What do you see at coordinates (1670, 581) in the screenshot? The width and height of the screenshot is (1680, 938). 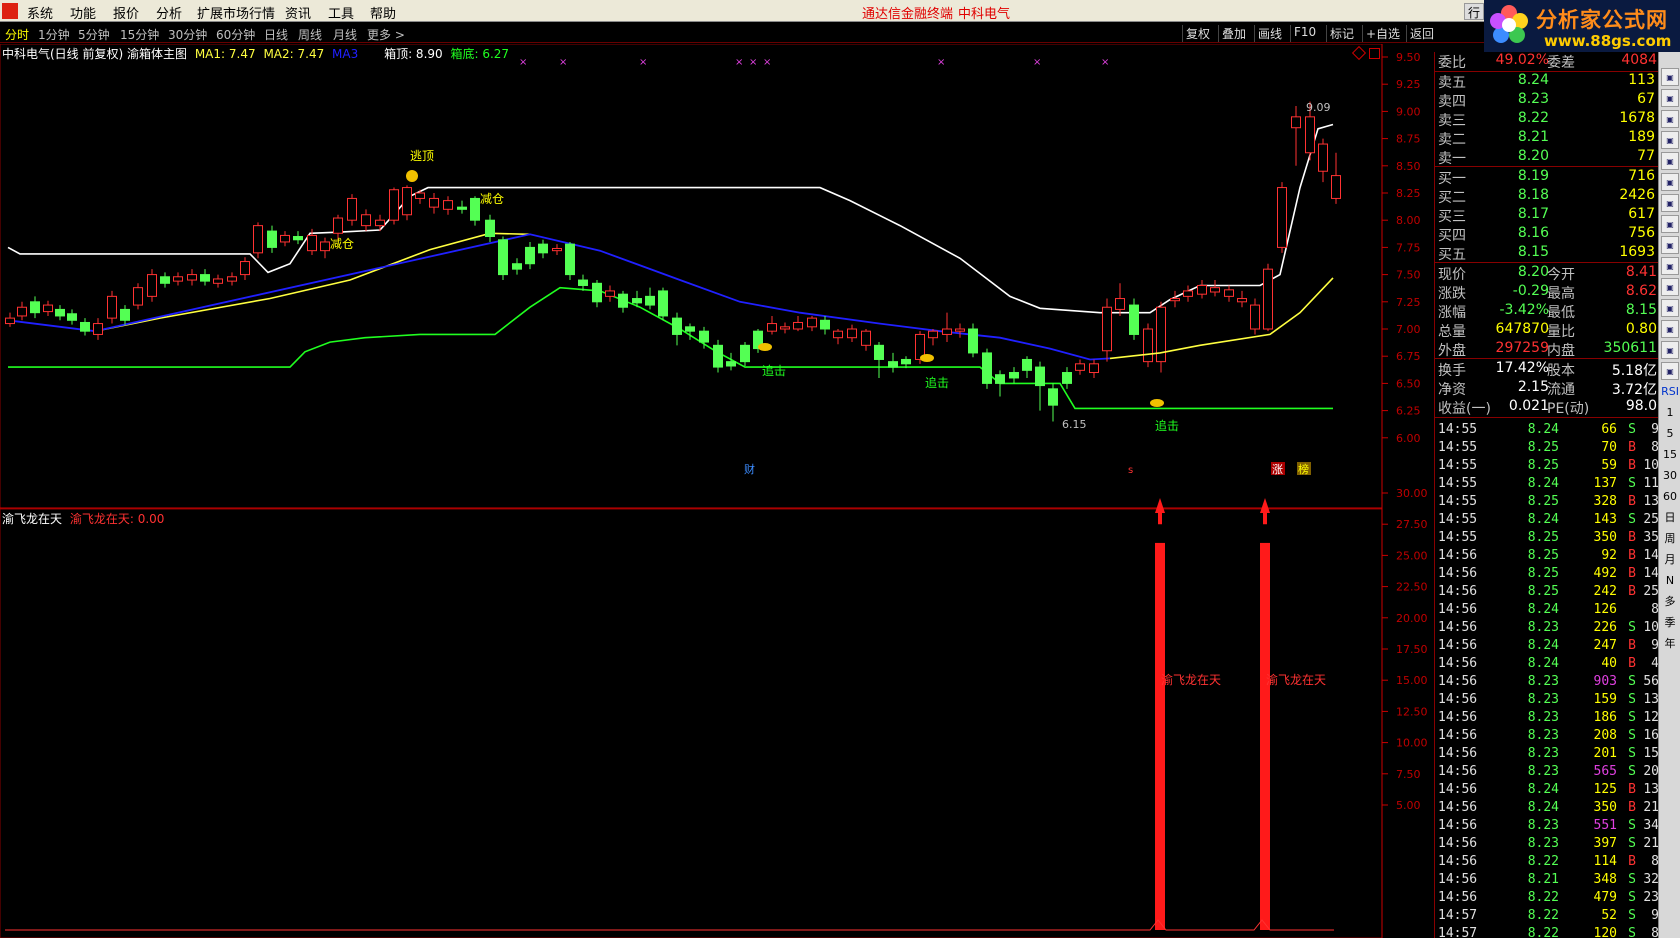 I see `side-tool-9: N` at bounding box center [1670, 581].